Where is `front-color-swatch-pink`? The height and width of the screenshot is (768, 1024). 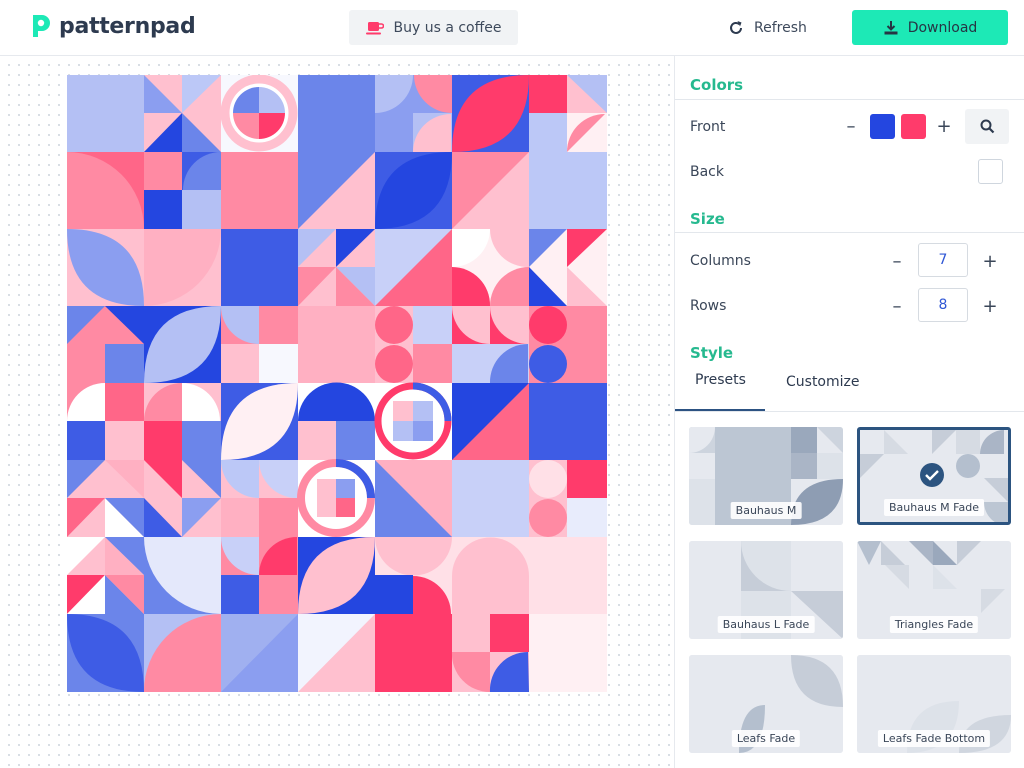
front-color-swatch-pink is located at coordinates (913, 126).